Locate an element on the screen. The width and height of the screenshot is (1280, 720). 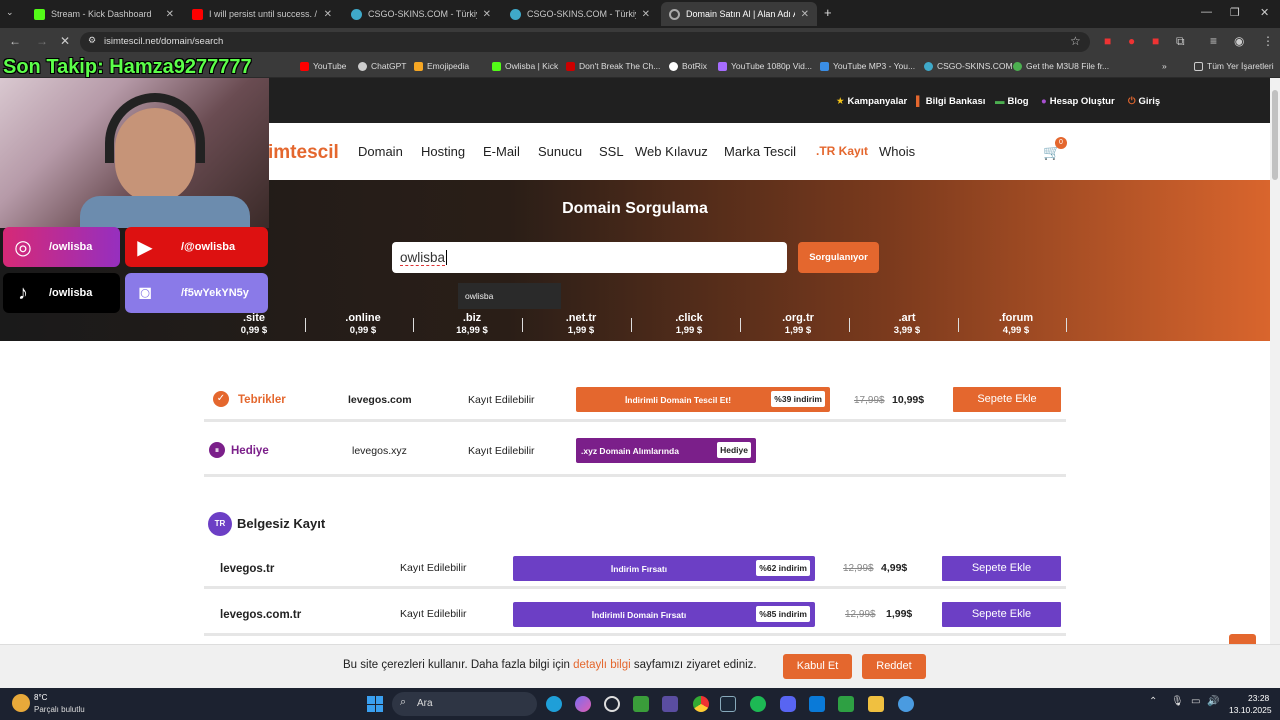
clock-date: 13.10.2025 is located at coordinates (1250, 710).